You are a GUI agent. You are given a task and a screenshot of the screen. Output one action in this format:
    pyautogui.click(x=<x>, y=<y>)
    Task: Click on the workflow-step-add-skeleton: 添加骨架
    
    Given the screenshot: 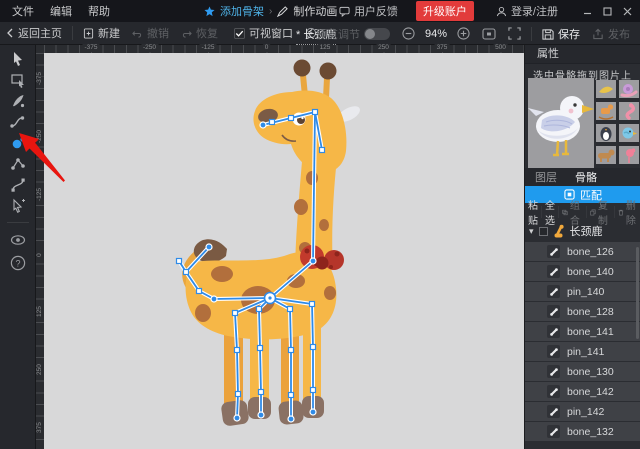 What is the action you would take?
    pyautogui.click(x=242, y=11)
    